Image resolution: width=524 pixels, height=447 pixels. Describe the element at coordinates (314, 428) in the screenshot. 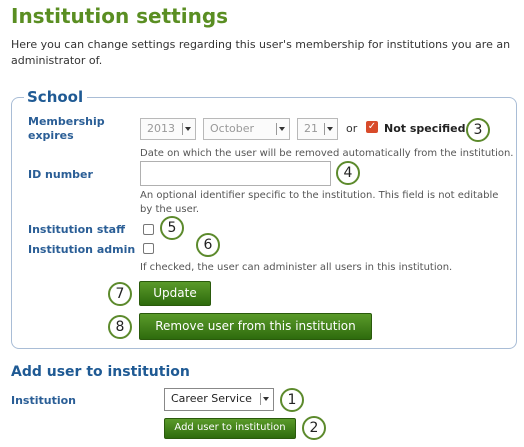

I see `callout-marker: 2` at that location.